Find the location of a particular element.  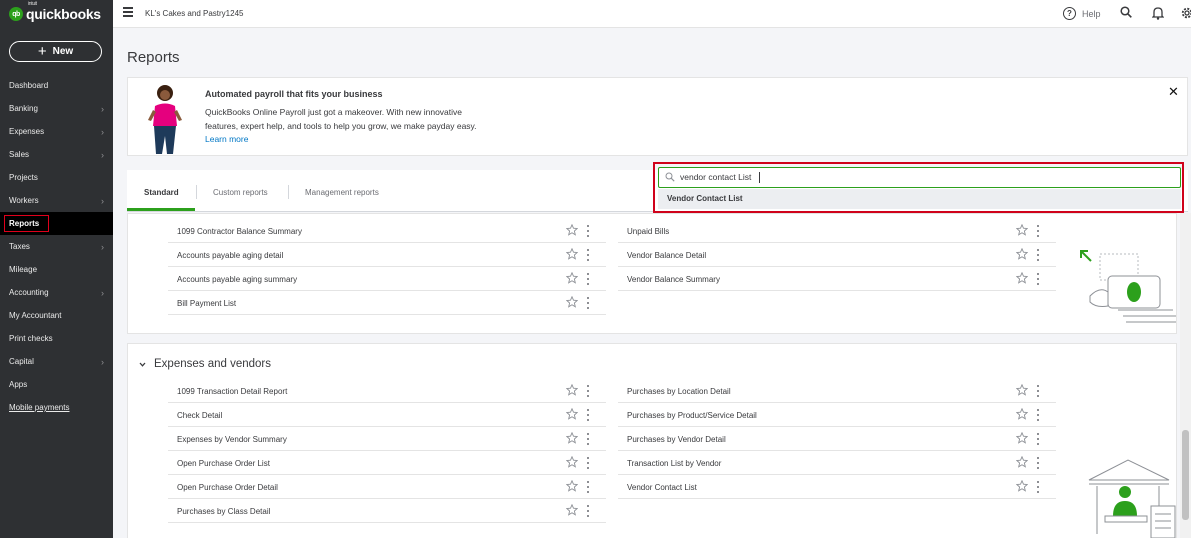

report-row: Accounts payable aging summary is located at coordinates (387, 279).